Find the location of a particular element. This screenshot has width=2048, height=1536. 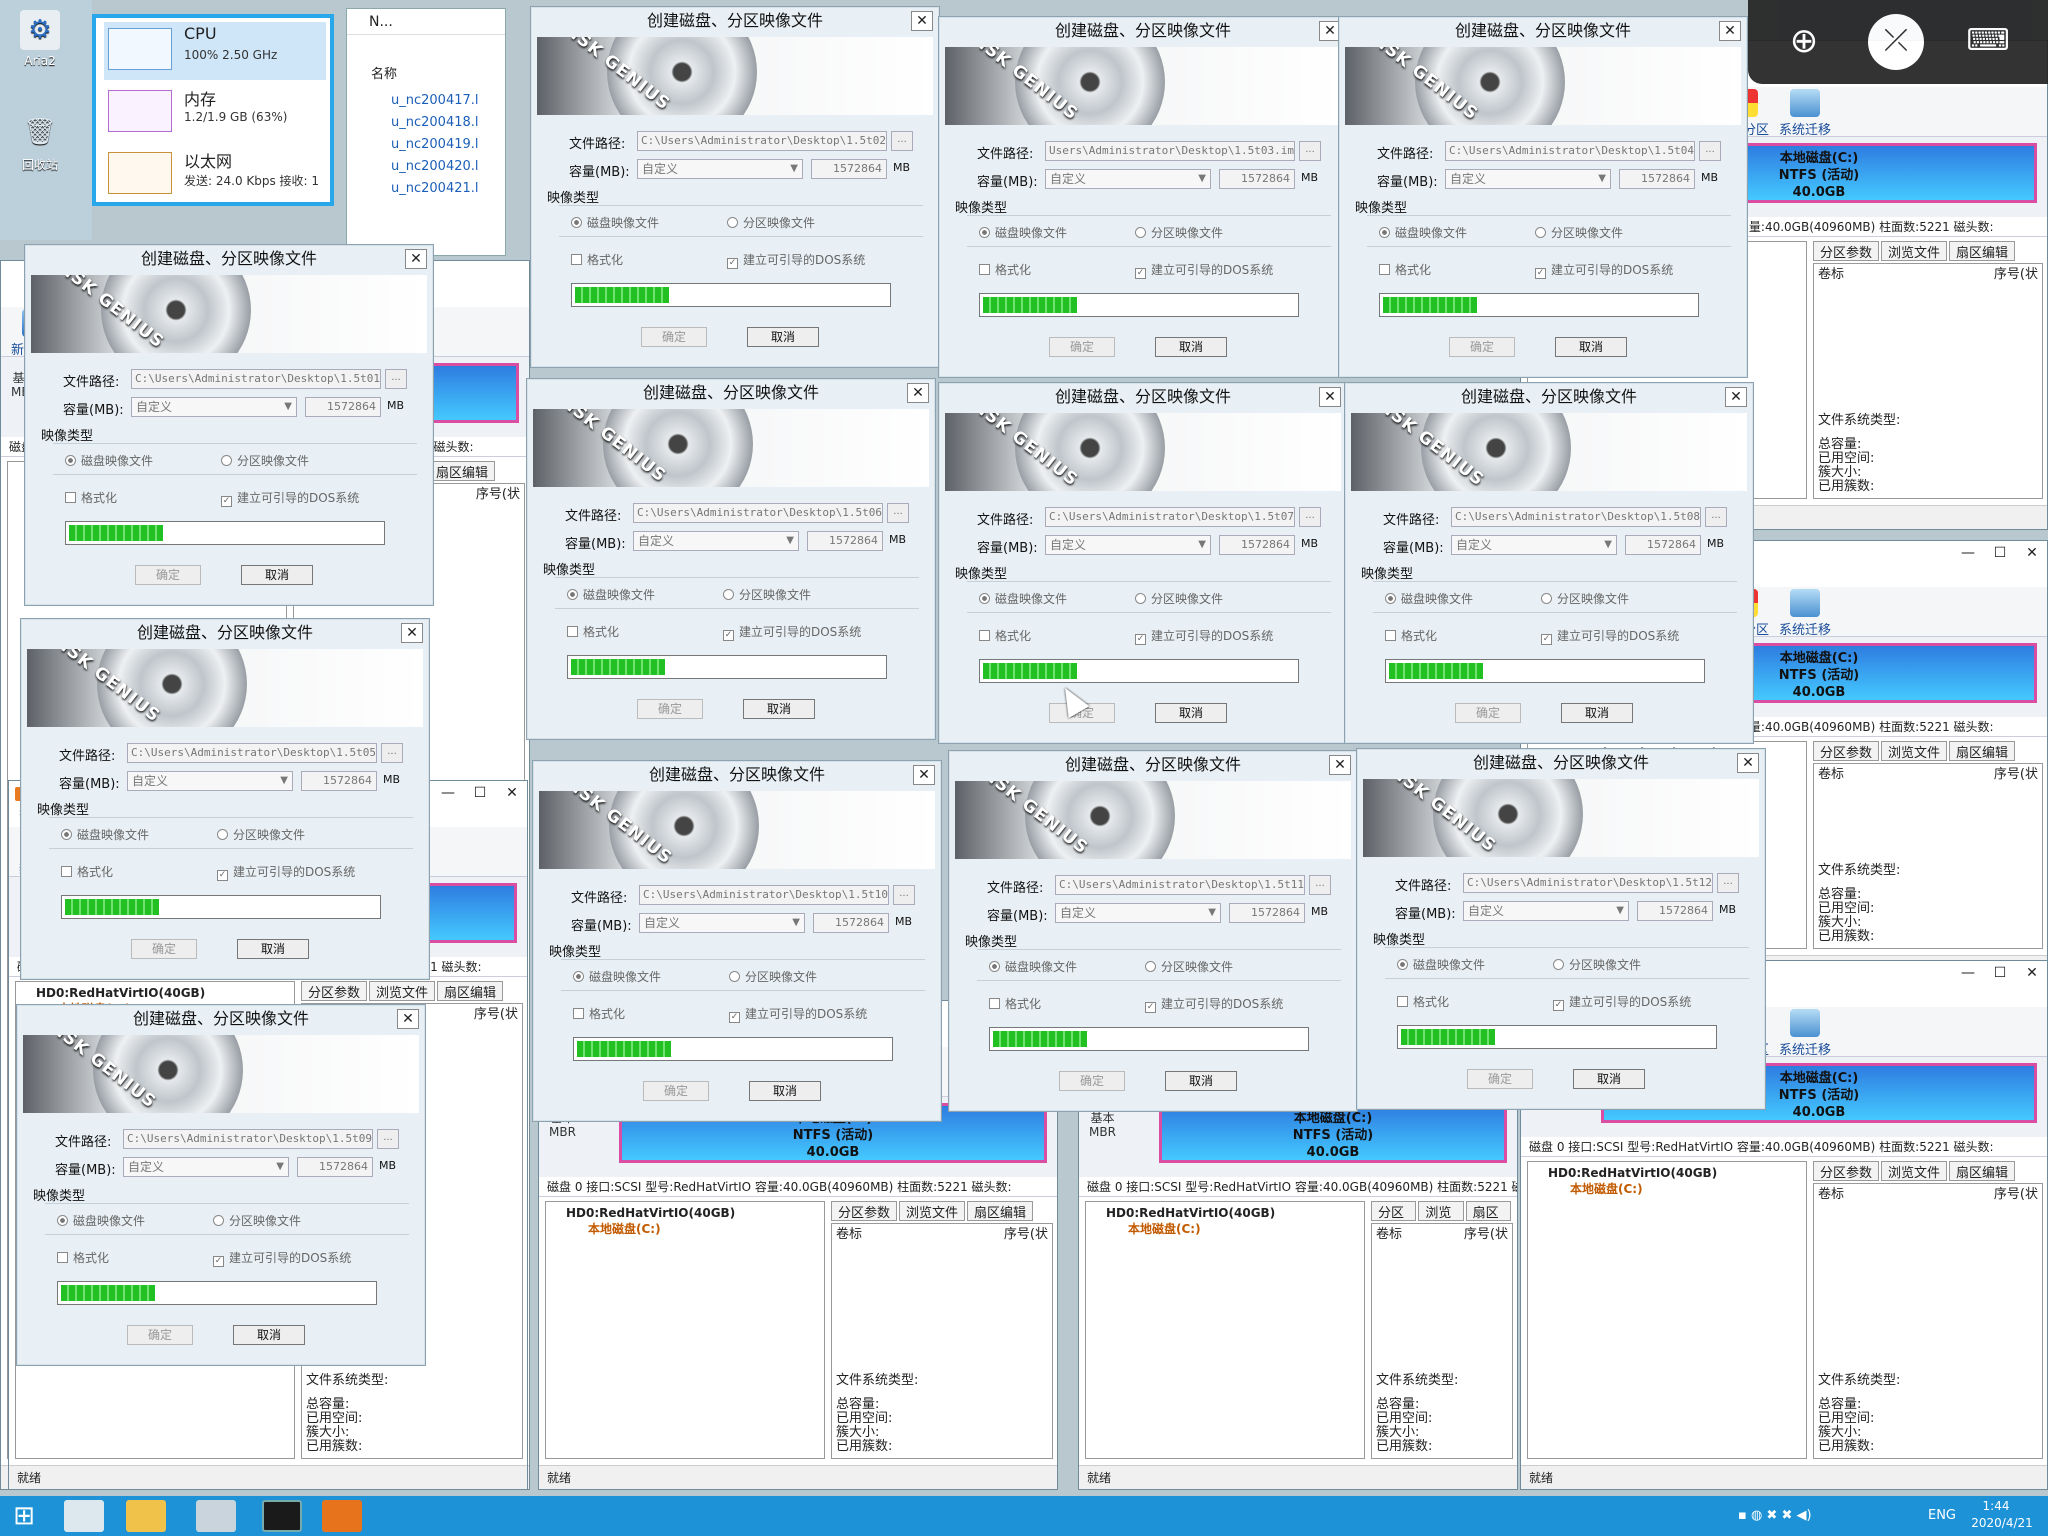

monitor-cpu-row: CPU 100% 2.50 GHz is located at coordinates (215, 51).